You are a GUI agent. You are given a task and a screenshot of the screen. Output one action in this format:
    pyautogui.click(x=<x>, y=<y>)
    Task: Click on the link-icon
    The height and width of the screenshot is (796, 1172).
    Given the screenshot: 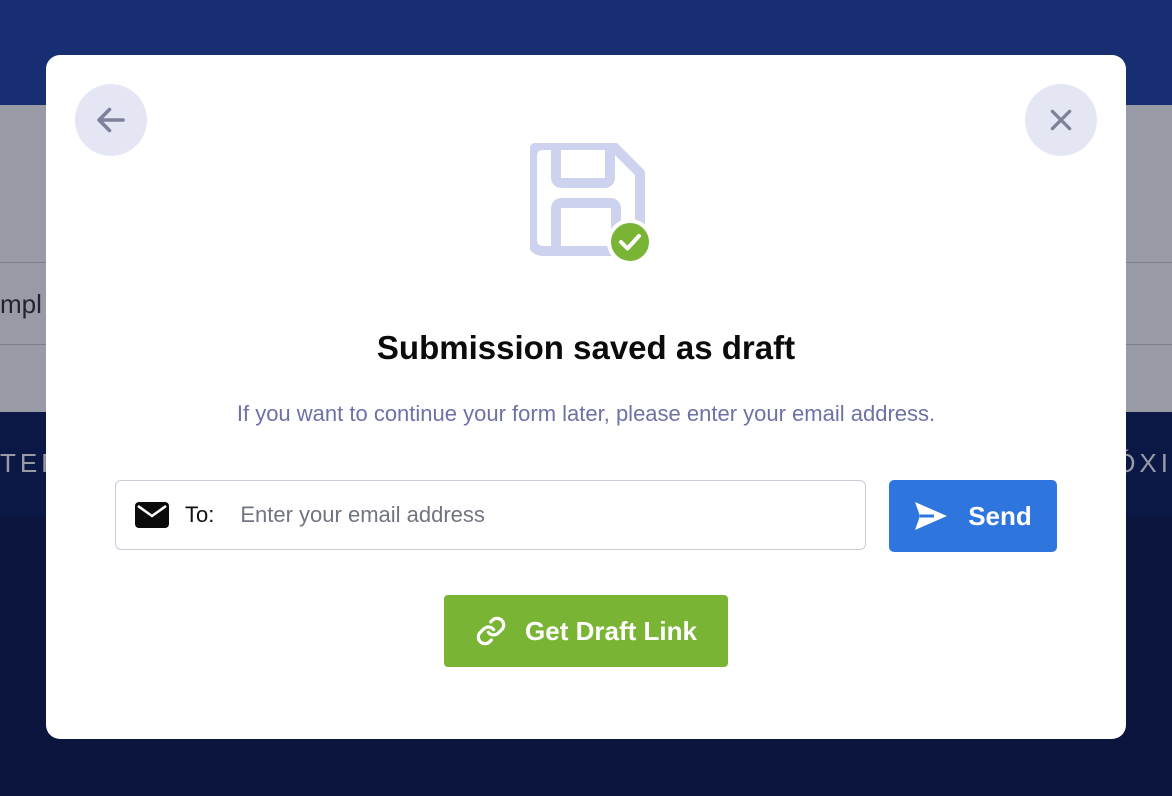 What is the action you would take?
    pyautogui.click(x=491, y=631)
    